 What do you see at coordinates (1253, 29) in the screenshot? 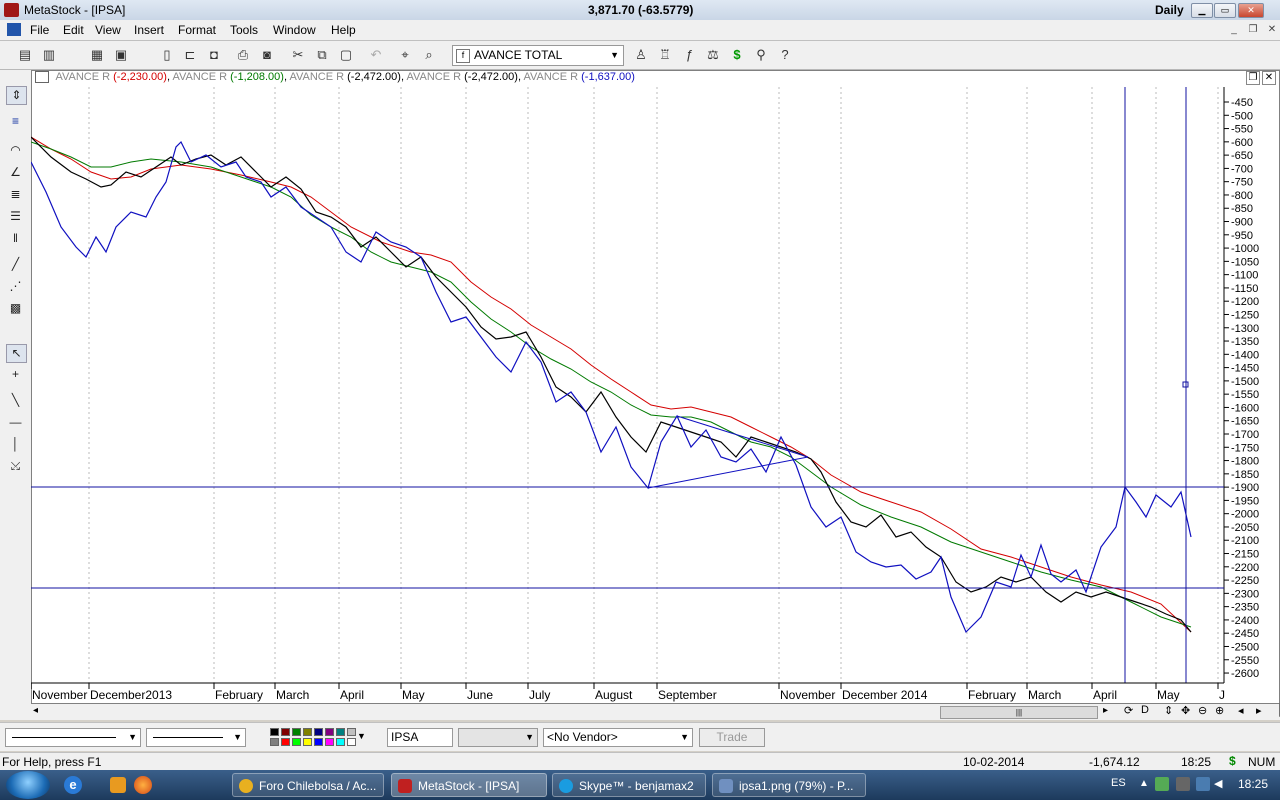
I see `mdi-restore-icon: ❐` at bounding box center [1253, 29].